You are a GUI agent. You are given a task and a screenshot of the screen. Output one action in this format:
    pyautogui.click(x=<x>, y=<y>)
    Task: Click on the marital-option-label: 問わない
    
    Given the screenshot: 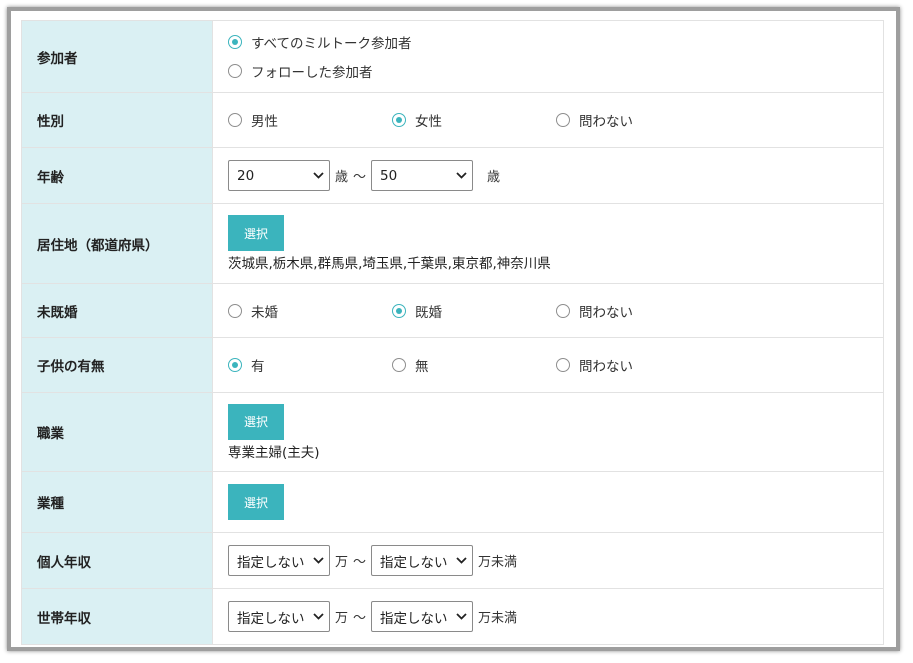 What is the action you would take?
    pyautogui.click(x=606, y=312)
    